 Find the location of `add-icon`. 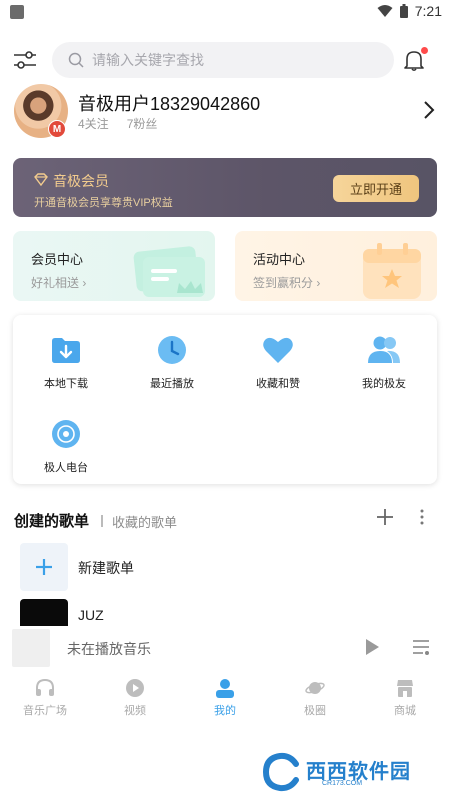

add-icon is located at coordinates (385, 517).